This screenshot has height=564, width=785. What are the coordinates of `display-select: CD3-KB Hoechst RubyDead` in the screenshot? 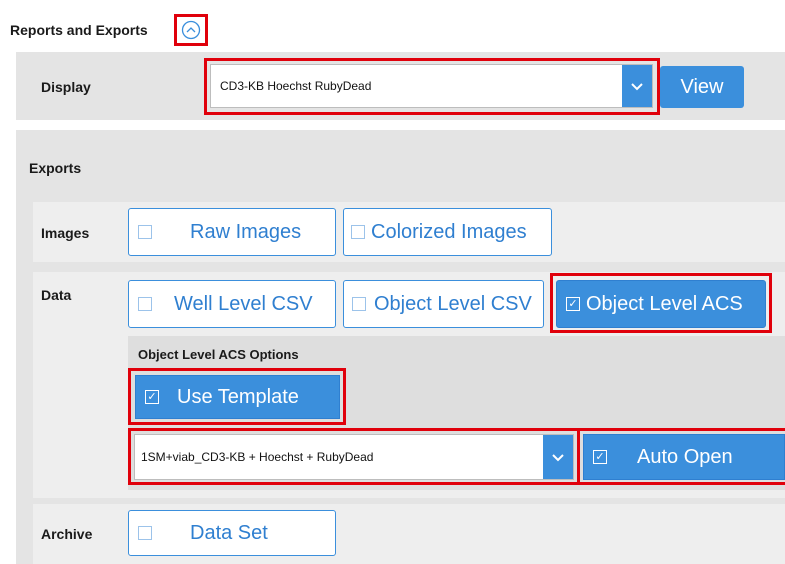 It's located at (431, 86).